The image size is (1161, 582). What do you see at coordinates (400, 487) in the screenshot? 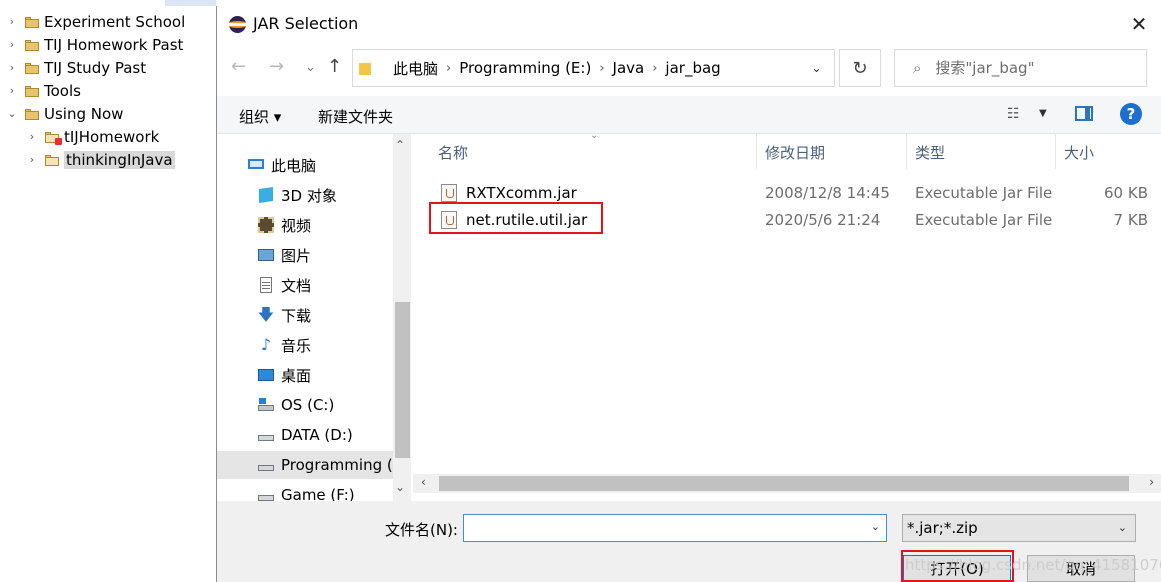
I see `scroll-down-icon: ⌄` at bounding box center [400, 487].